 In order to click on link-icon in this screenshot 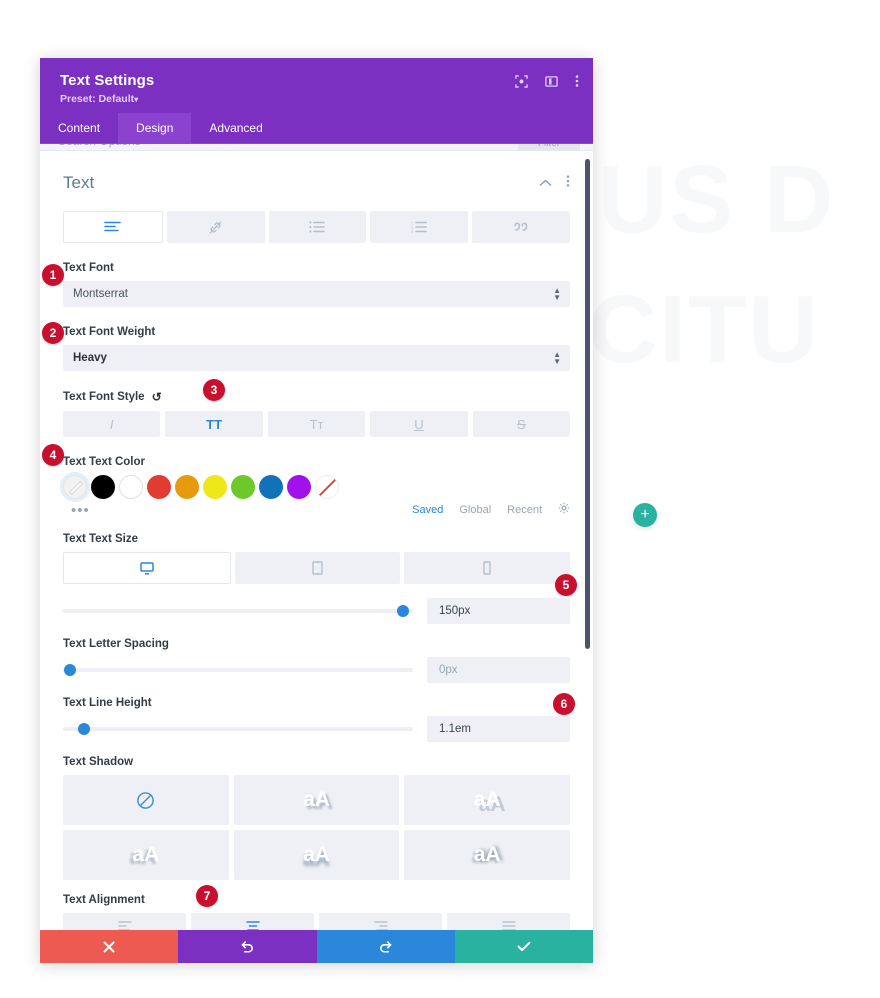, I will do `click(215, 227)`.